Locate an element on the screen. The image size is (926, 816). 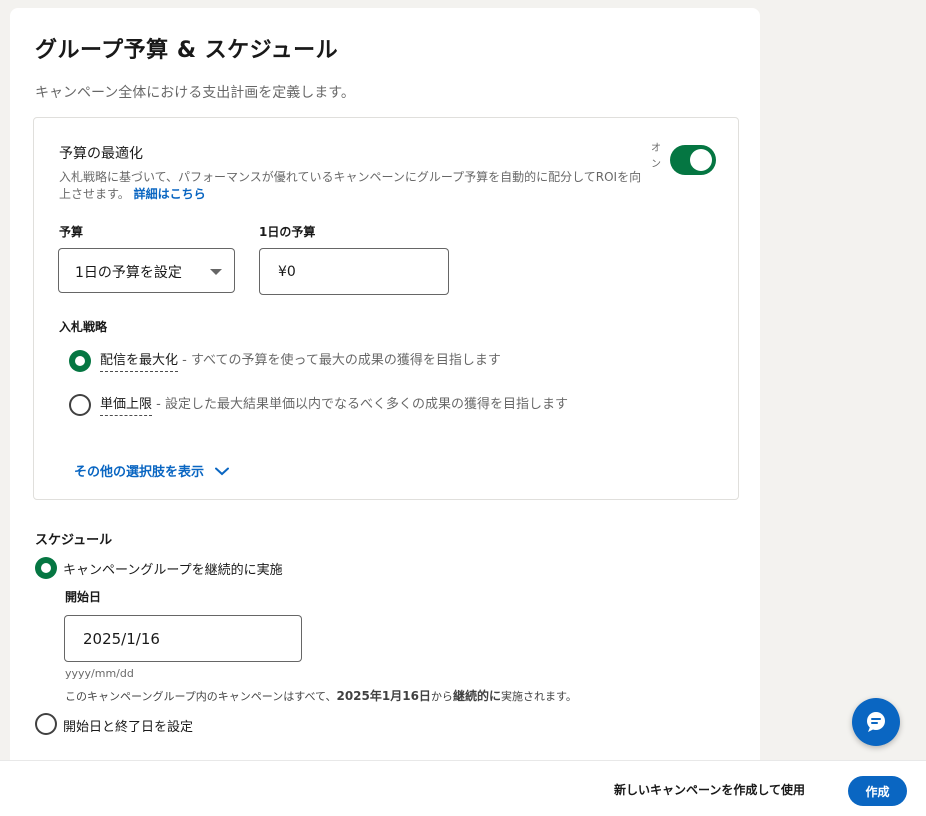
chat-button is located at coordinates (876, 722).